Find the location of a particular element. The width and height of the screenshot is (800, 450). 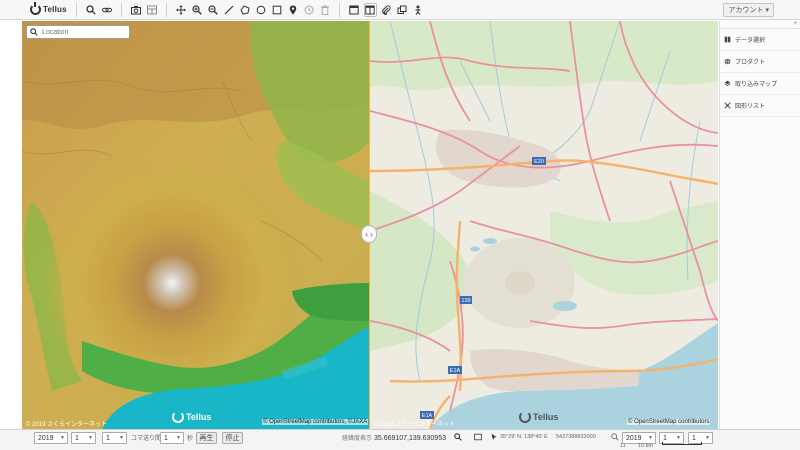

left-map-attribution-osm: © OpenStreetMap contributors, ©JAXA is located at coordinates (315, 422).